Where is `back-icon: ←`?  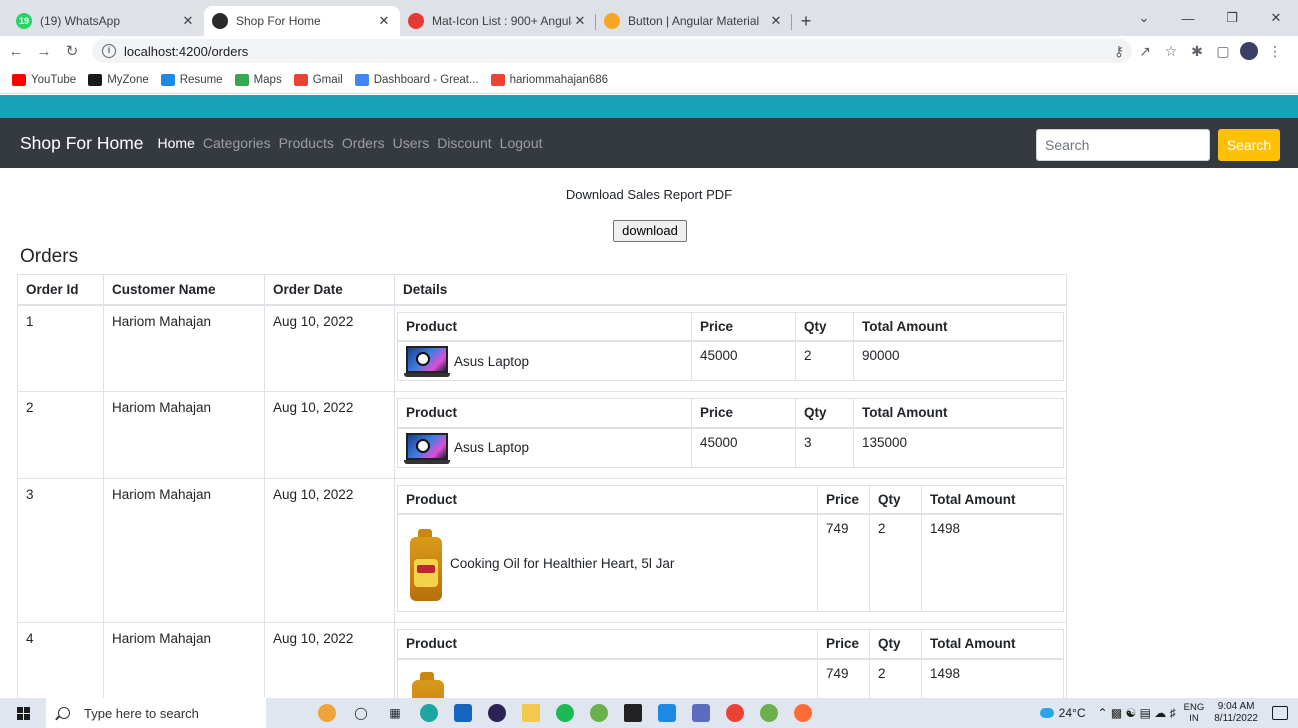
back-icon: ← is located at coordinates (16, 51).